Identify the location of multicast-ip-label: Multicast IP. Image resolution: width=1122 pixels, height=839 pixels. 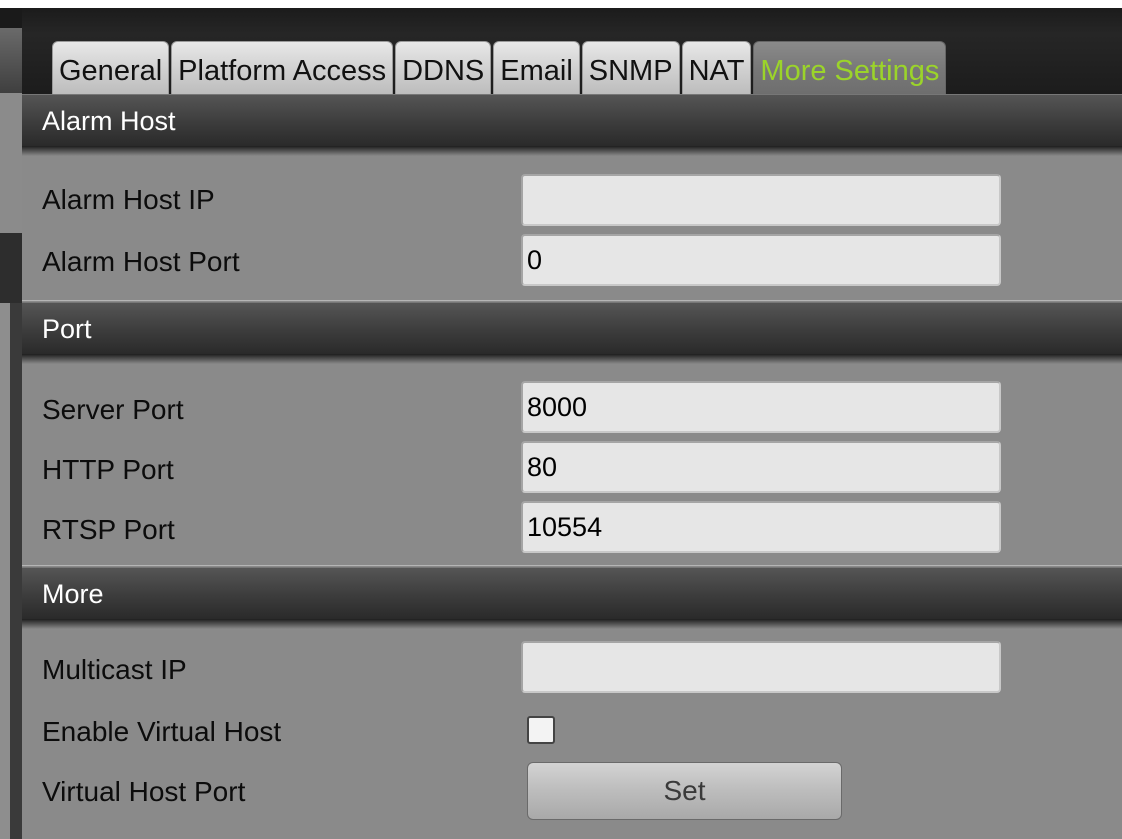
(114, 669).